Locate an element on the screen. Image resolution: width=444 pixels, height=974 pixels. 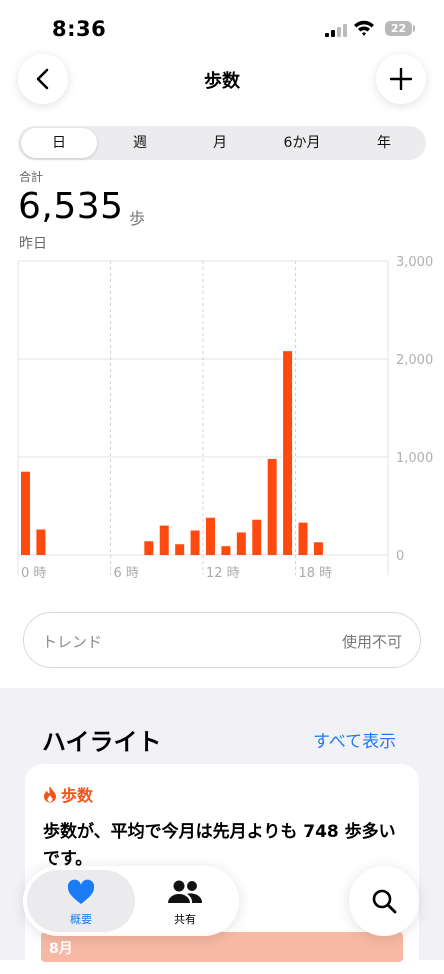
x-tick-label: 0 時 is located at coordinates (33, 573).